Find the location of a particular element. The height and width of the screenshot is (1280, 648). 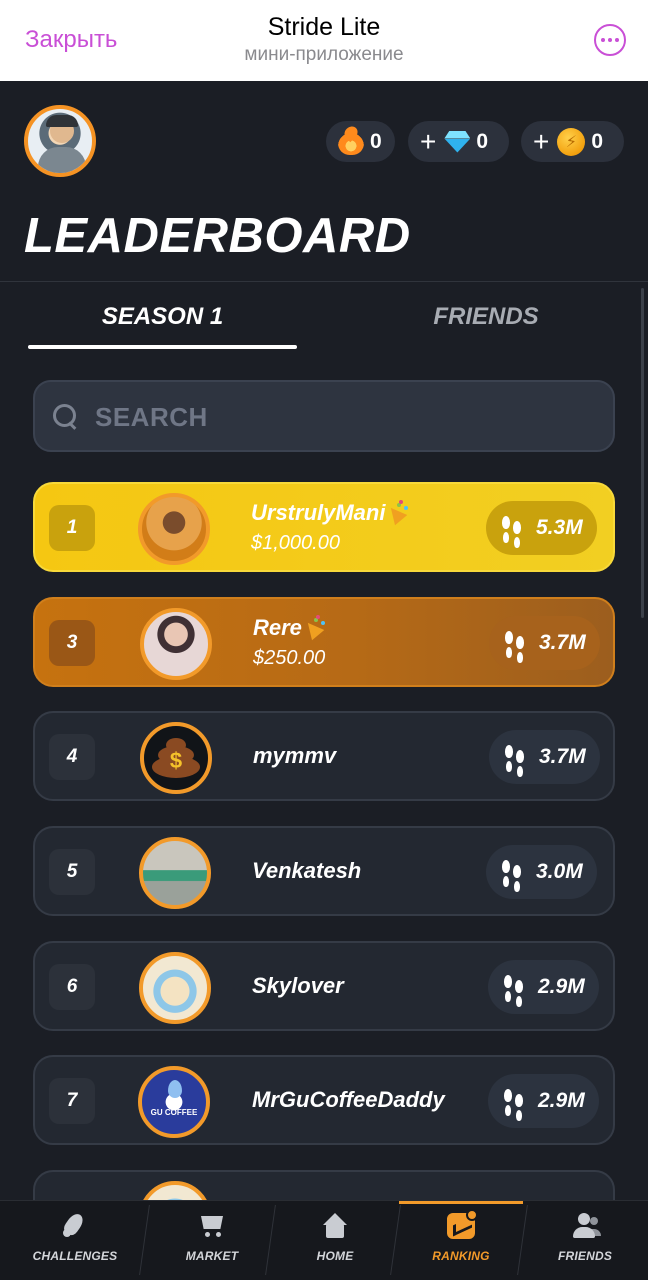

nav-label: FRIENDS is located at coordinates (585, 1256).